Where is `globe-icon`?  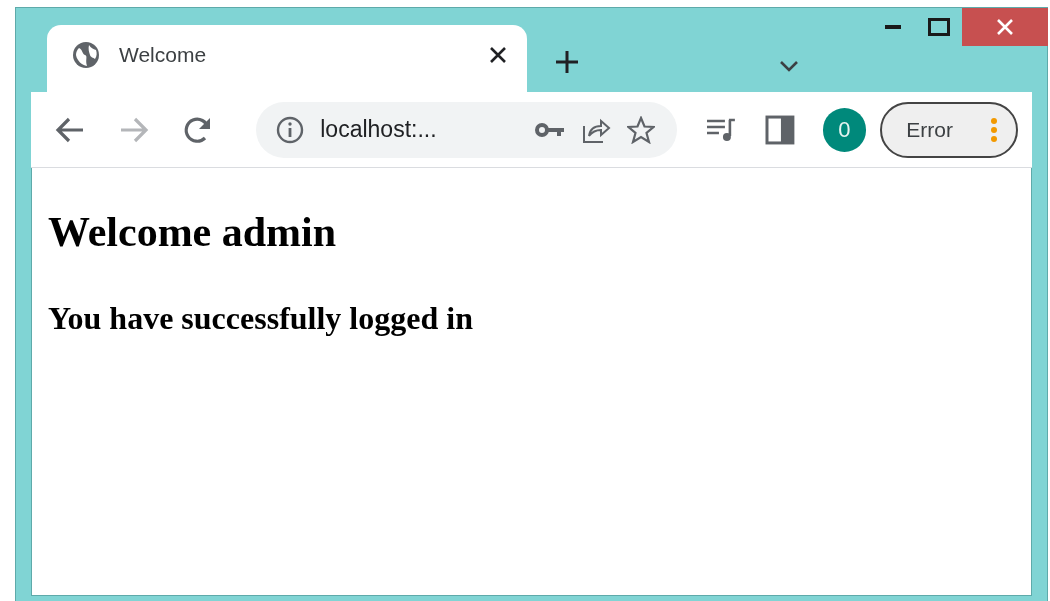 globe-icon is located at coordinates (86, 54).